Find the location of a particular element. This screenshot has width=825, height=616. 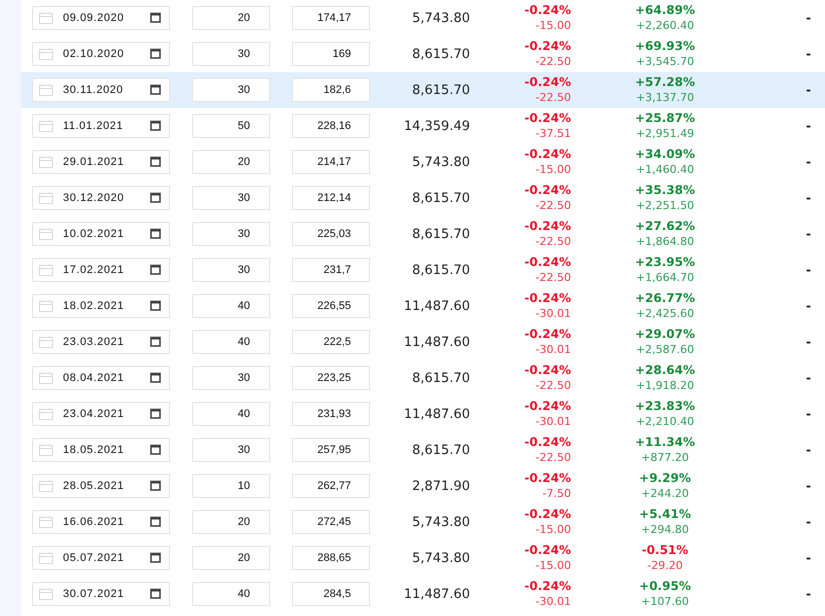

result-percent: +34.09% is located at coordinates (665, 154).